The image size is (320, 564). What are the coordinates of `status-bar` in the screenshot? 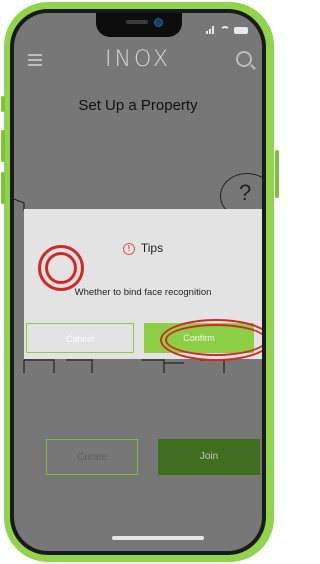 It's located at (227, 30).